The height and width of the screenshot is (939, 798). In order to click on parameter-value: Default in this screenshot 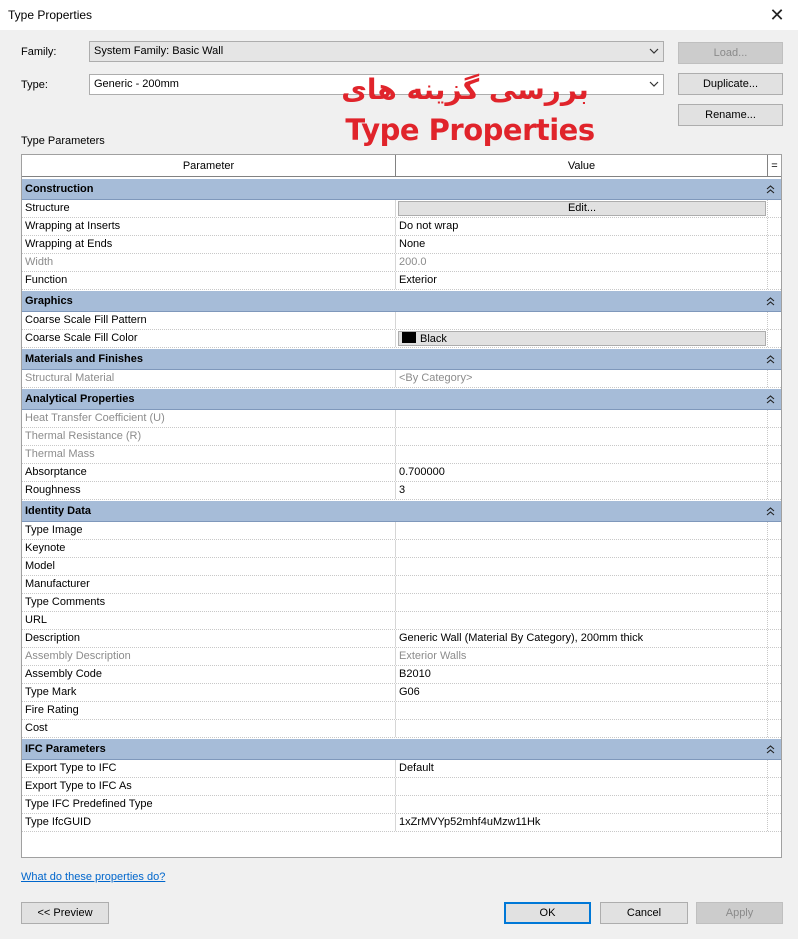, I will do `click(581, 768)`.